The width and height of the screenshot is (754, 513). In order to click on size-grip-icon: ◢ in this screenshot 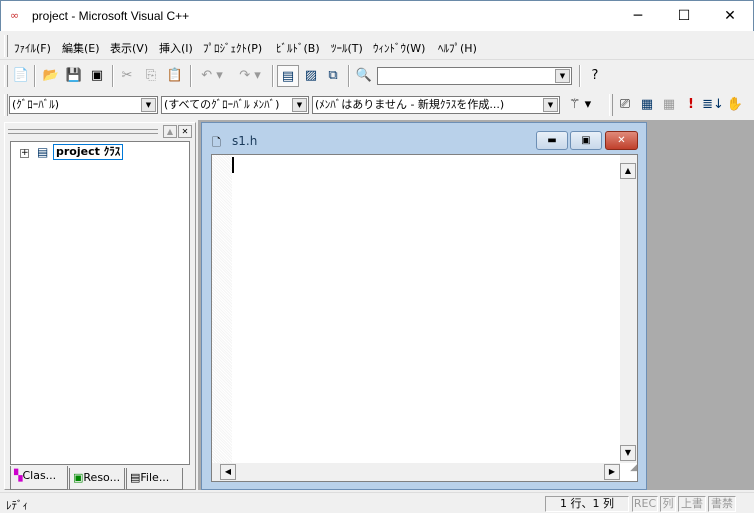, I will do `click(628, 472)`.